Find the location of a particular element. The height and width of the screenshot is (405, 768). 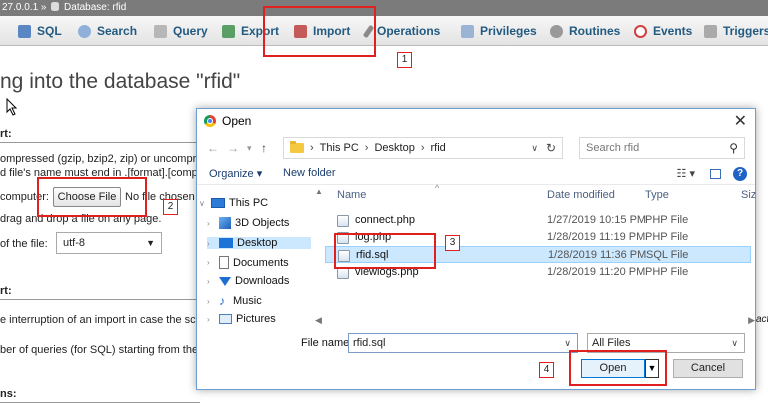

breadcrumb-server: 27.0.0.1 » is located at coordinates (24, 7).